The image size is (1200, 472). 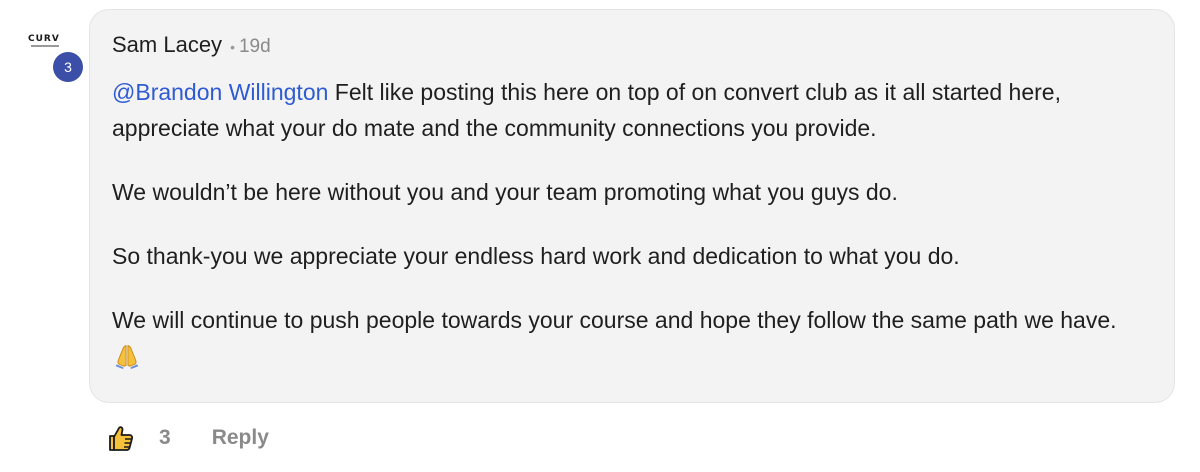 What do you see at coordinates (45, 46) in the screenshot?
I see `avatar-logo-subtext` at bounding box center [45, 46].